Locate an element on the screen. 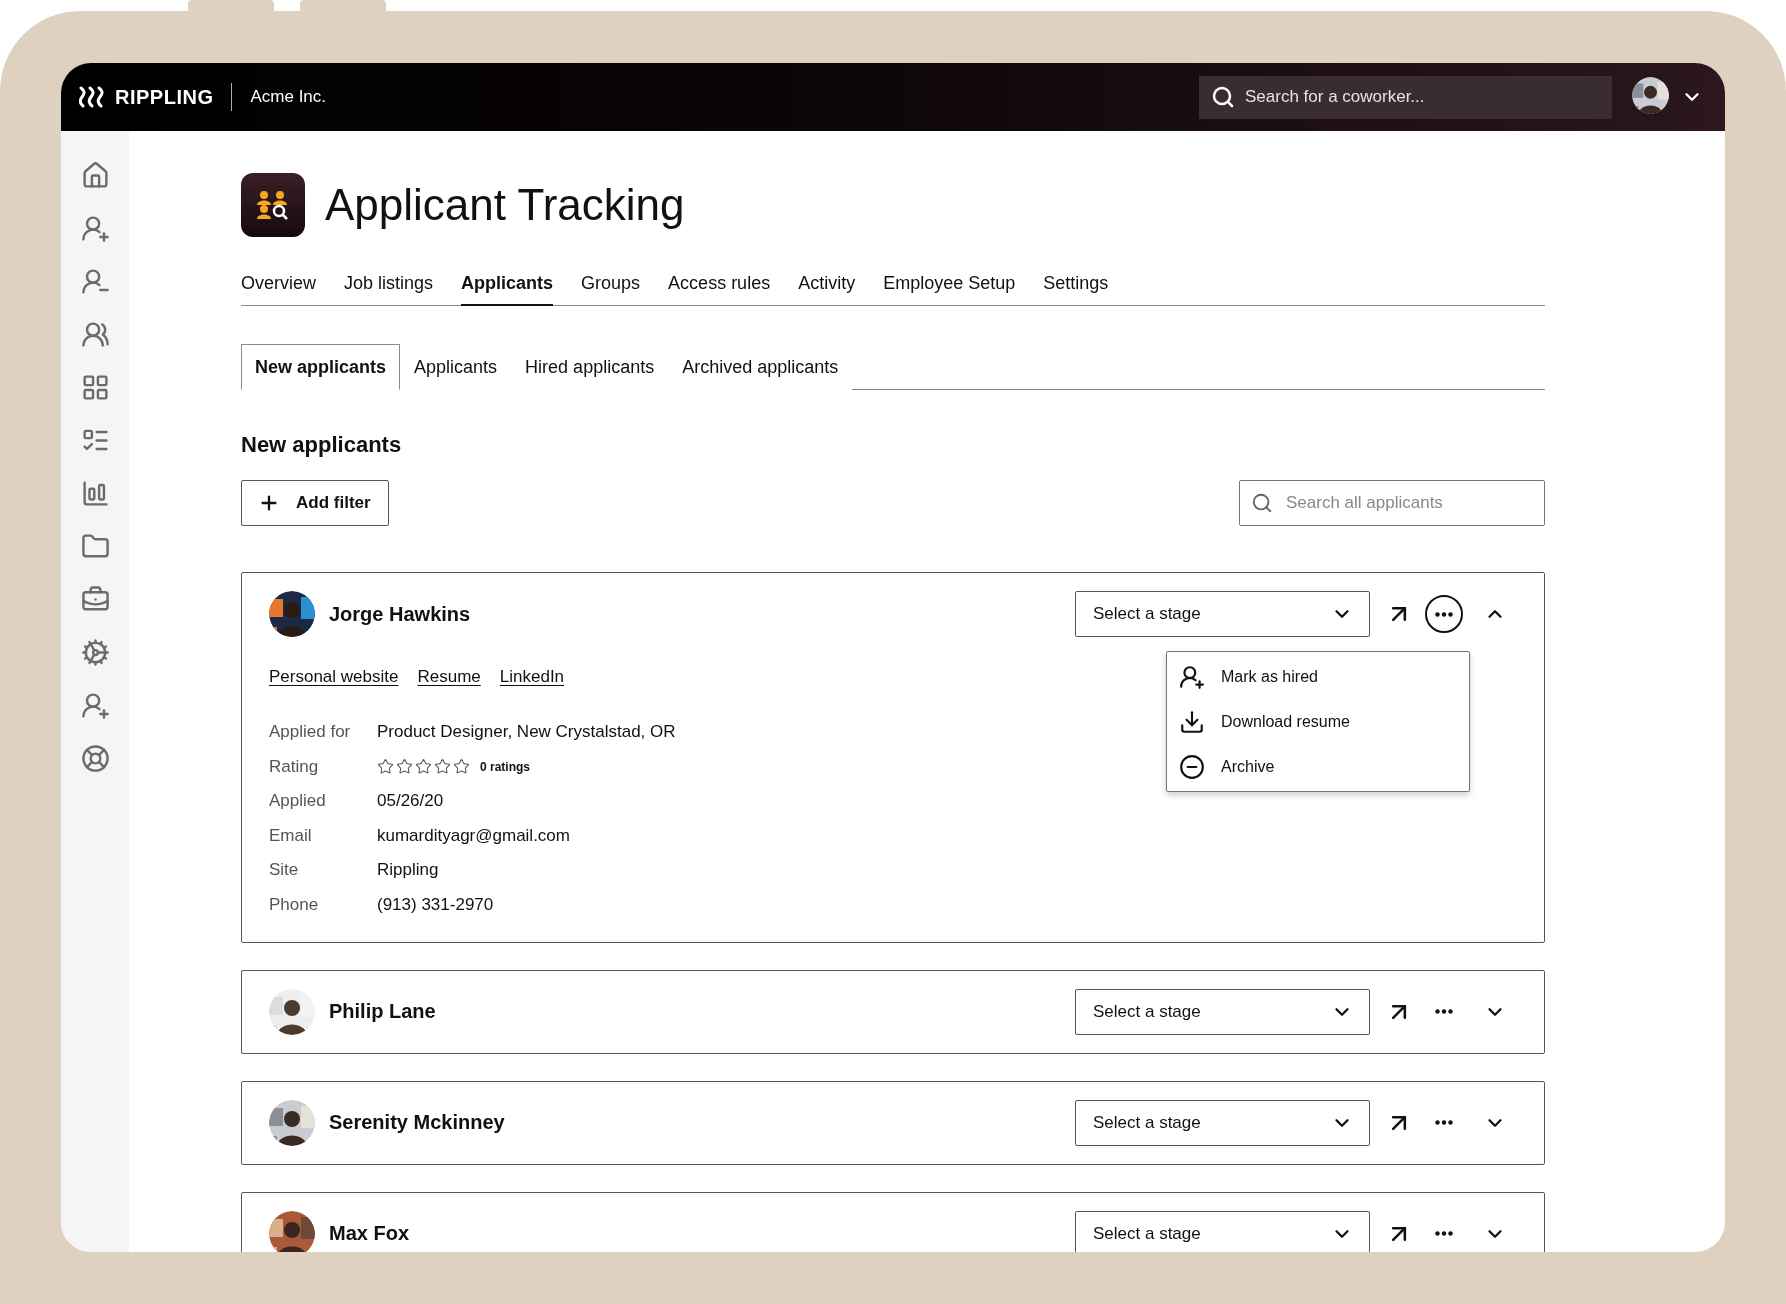 This screenshot has height=1304, width=1786. nav-tab: Activity is located at coordinates (827, 284).